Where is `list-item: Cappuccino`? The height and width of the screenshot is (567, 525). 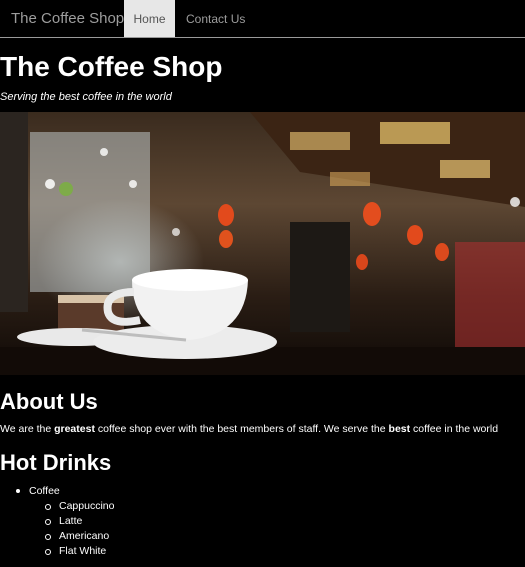 list-item: Cappuccino is located at coordinates (71, 506).